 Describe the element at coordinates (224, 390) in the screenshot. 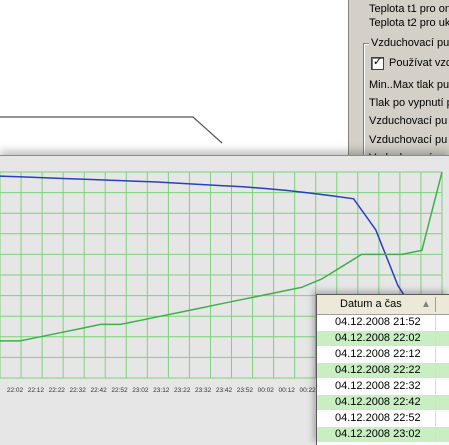

I see `x-tick-label: 23:42` at that location.